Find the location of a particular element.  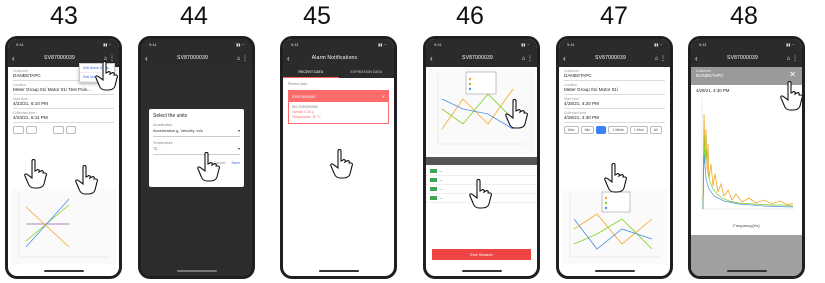

alarm-card-header: SV87000040 ✕ is located at coordinates (338, 96).